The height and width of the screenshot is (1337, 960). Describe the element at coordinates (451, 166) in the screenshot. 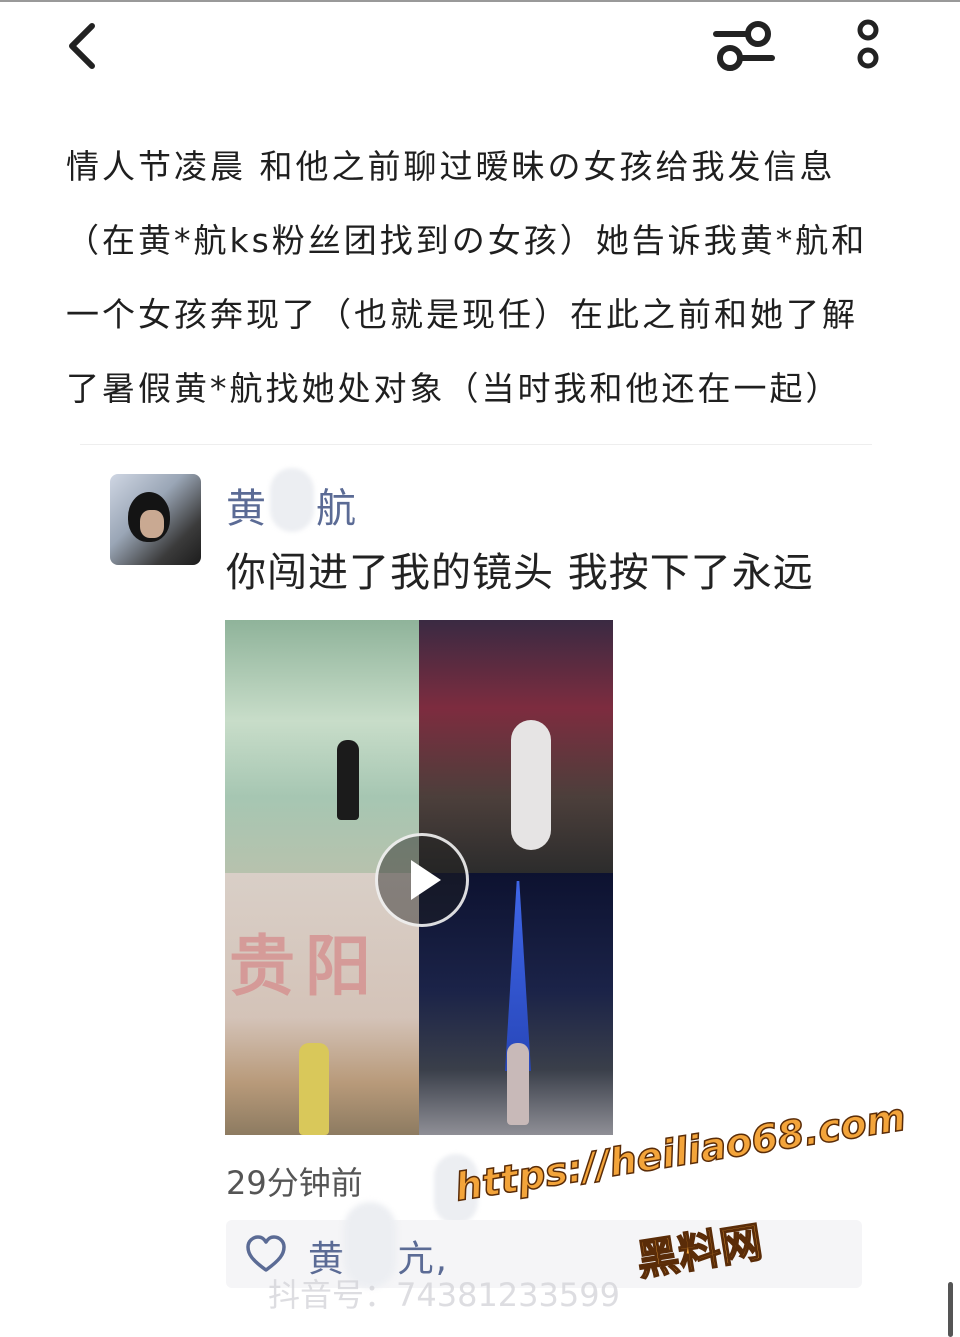

I see `post-line: 情人节凌晨 和他之前聊过暧昧の女孩给我发信息` at that location.